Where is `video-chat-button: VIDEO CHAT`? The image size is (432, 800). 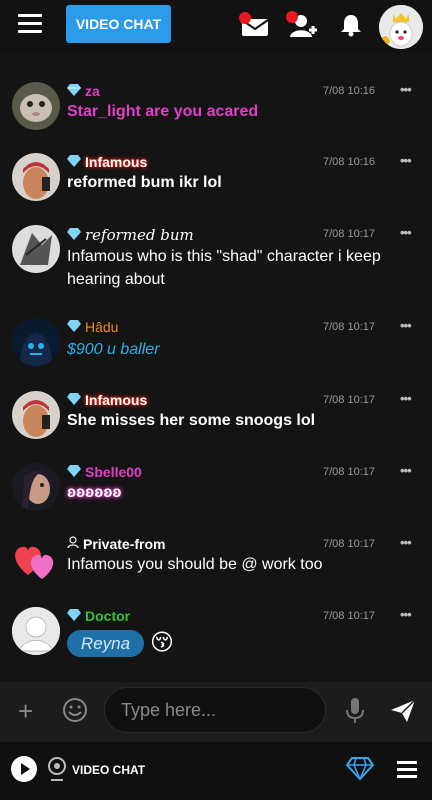 video-chat-button: VIDEO CHAT is located at coordinates (118, 24).